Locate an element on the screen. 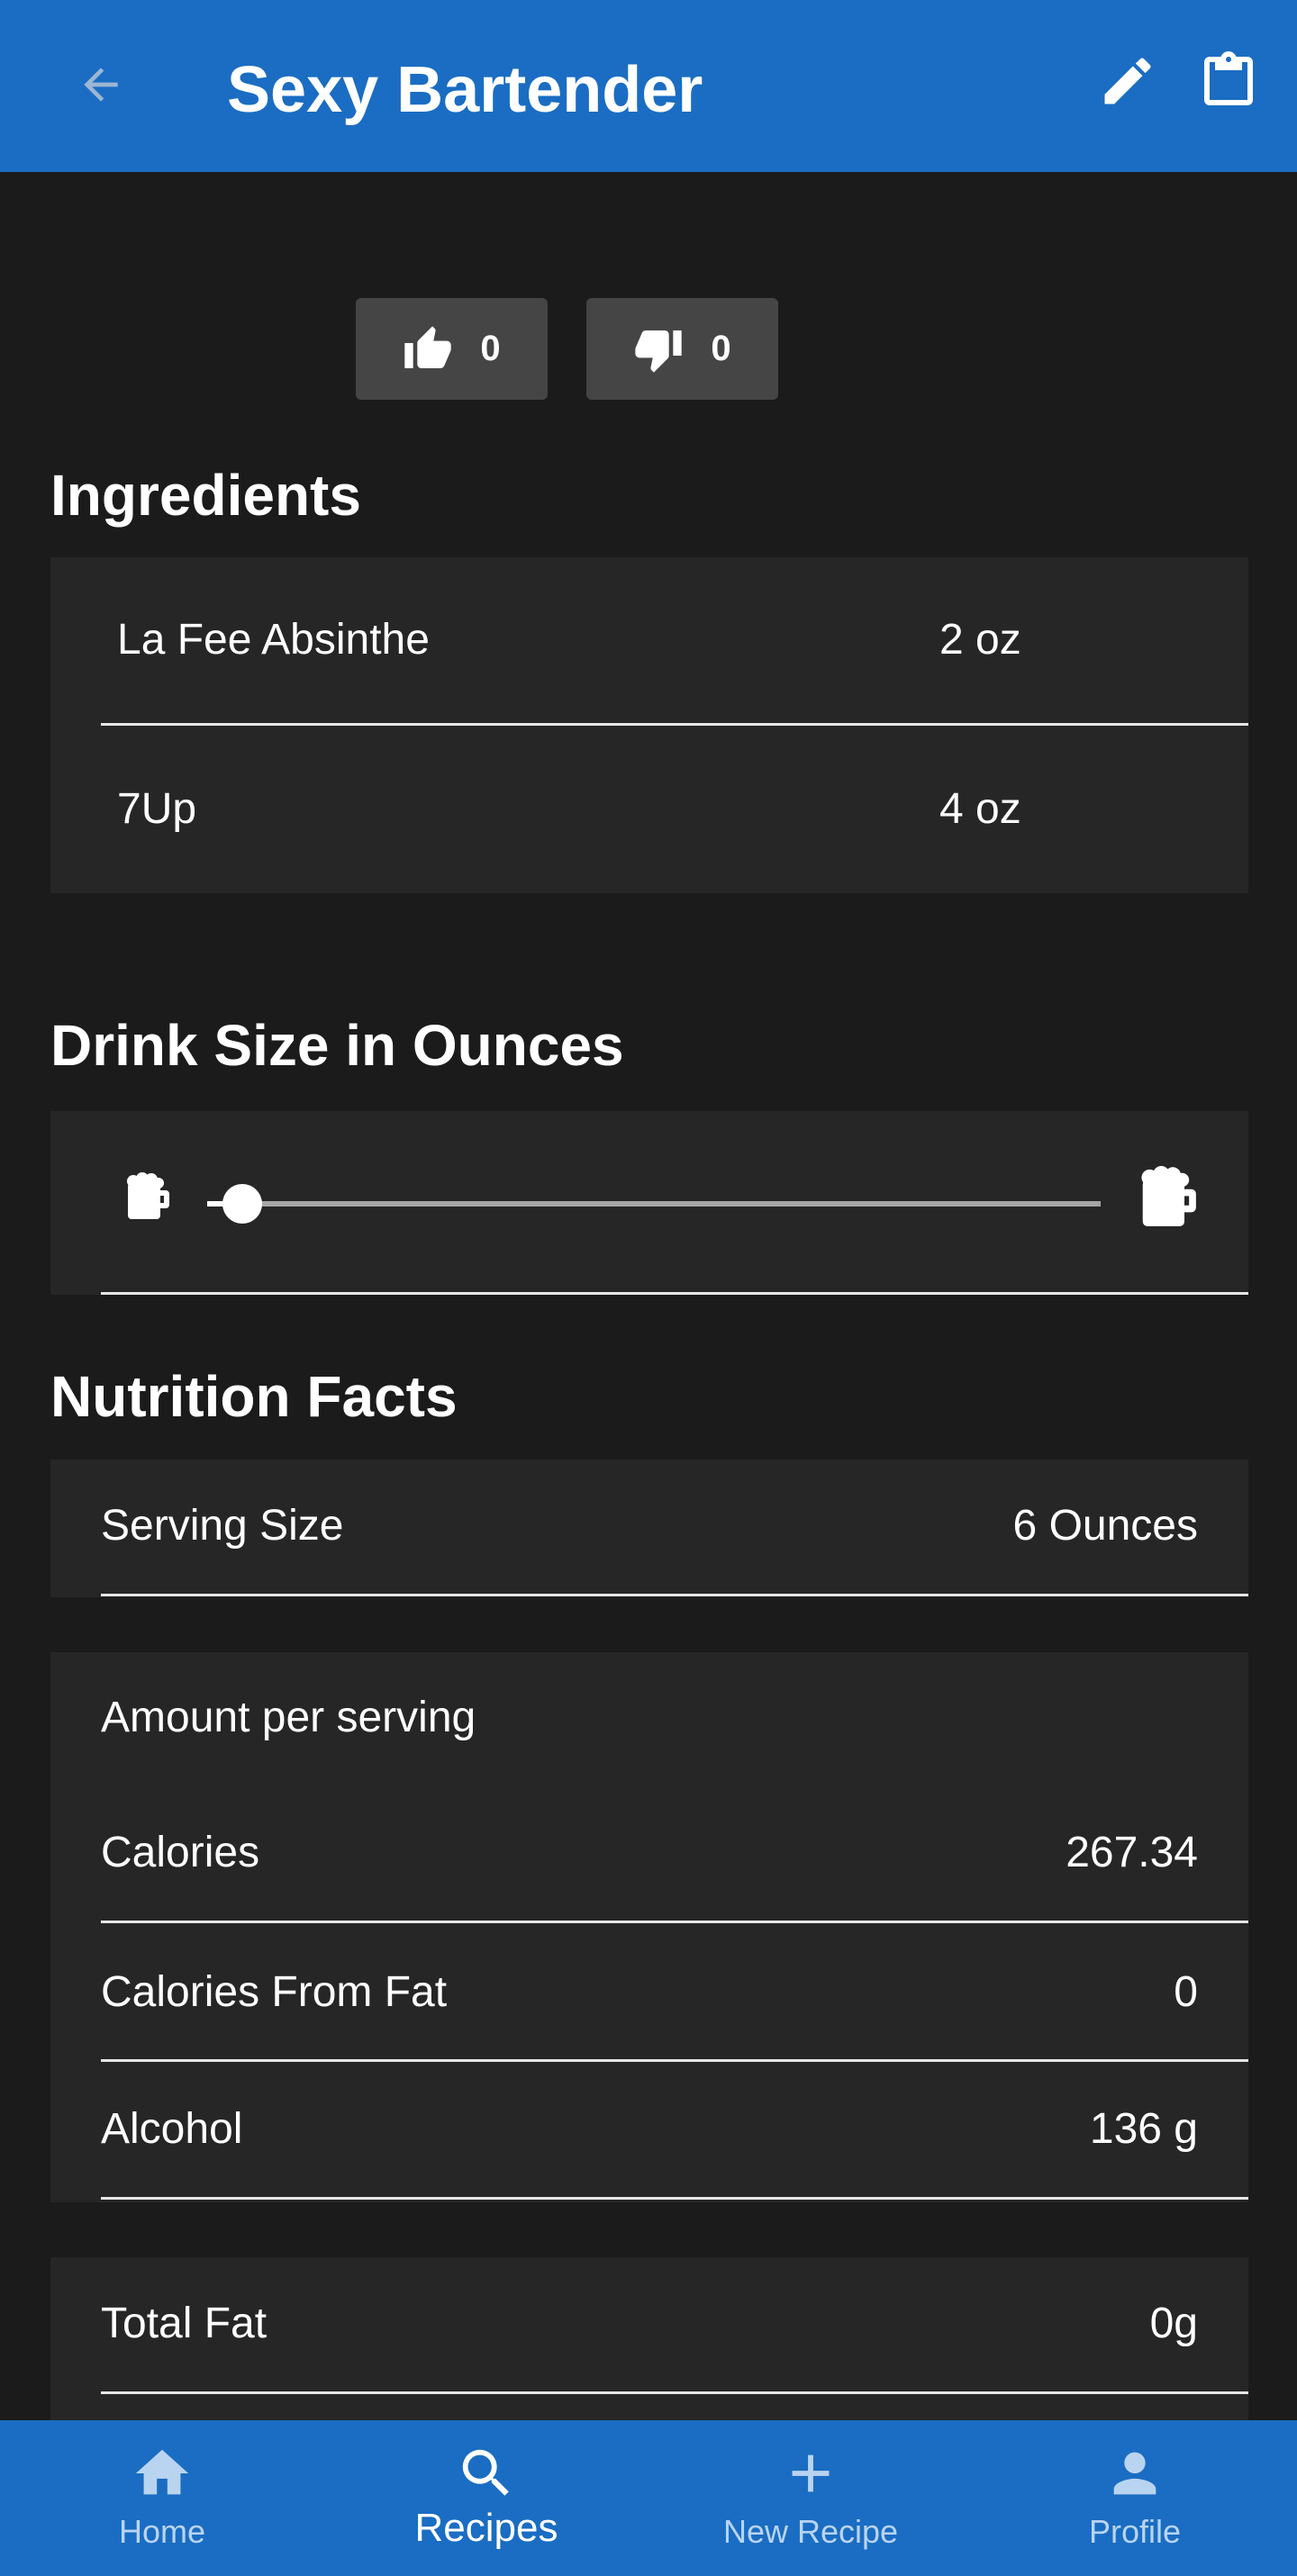  arrow-left-icon is located at coordinates (101, 85).